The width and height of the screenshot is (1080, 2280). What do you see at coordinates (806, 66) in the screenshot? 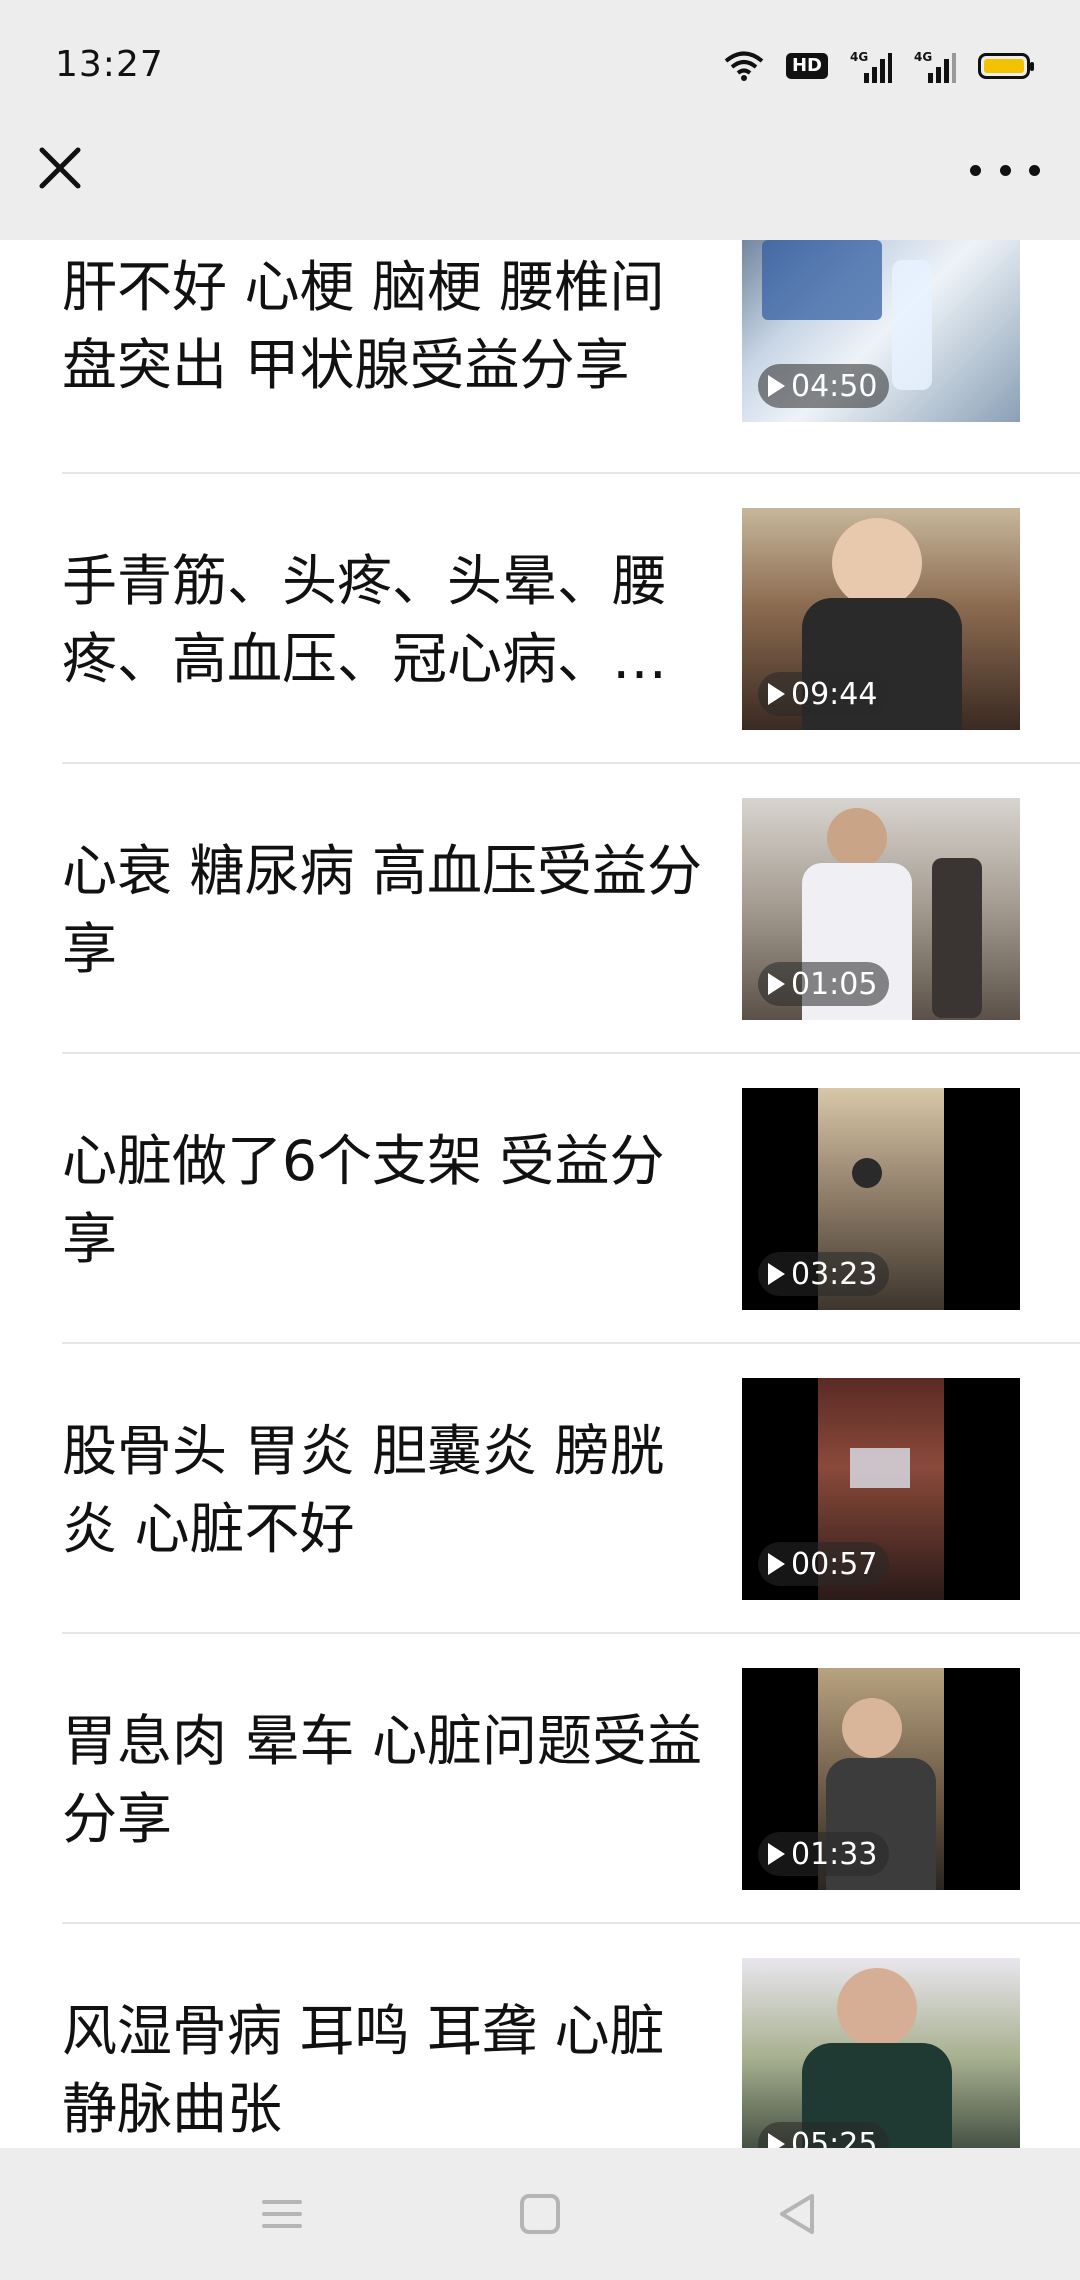
I see `hd-icon: HD` at bounding box center [806, 66].